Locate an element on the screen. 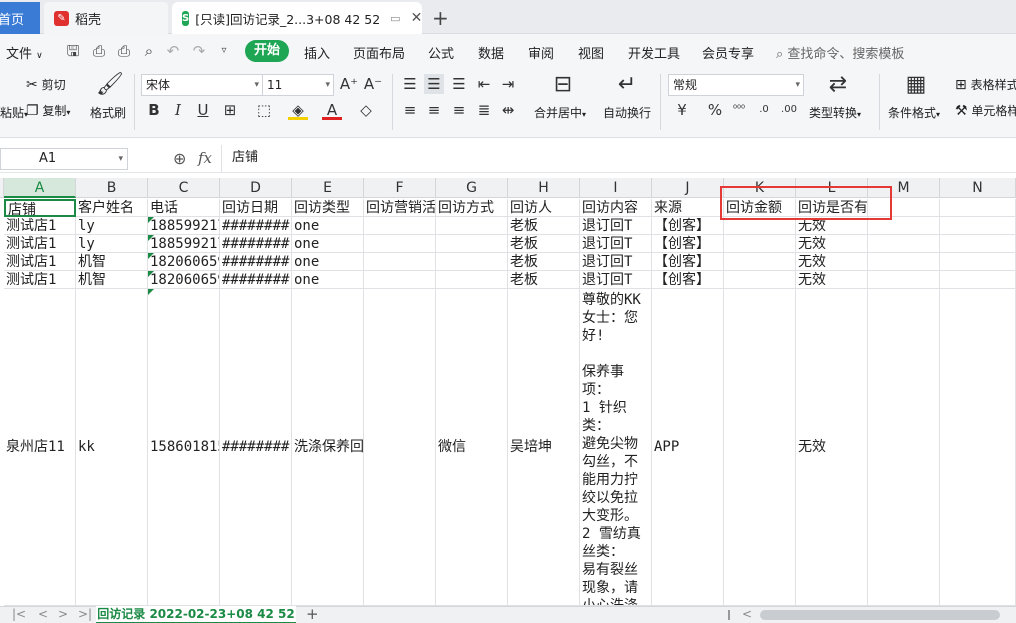 The width and height of the screenshot is (1016, 623). save-icon: 🖫 is located at coordinates (73, 51).